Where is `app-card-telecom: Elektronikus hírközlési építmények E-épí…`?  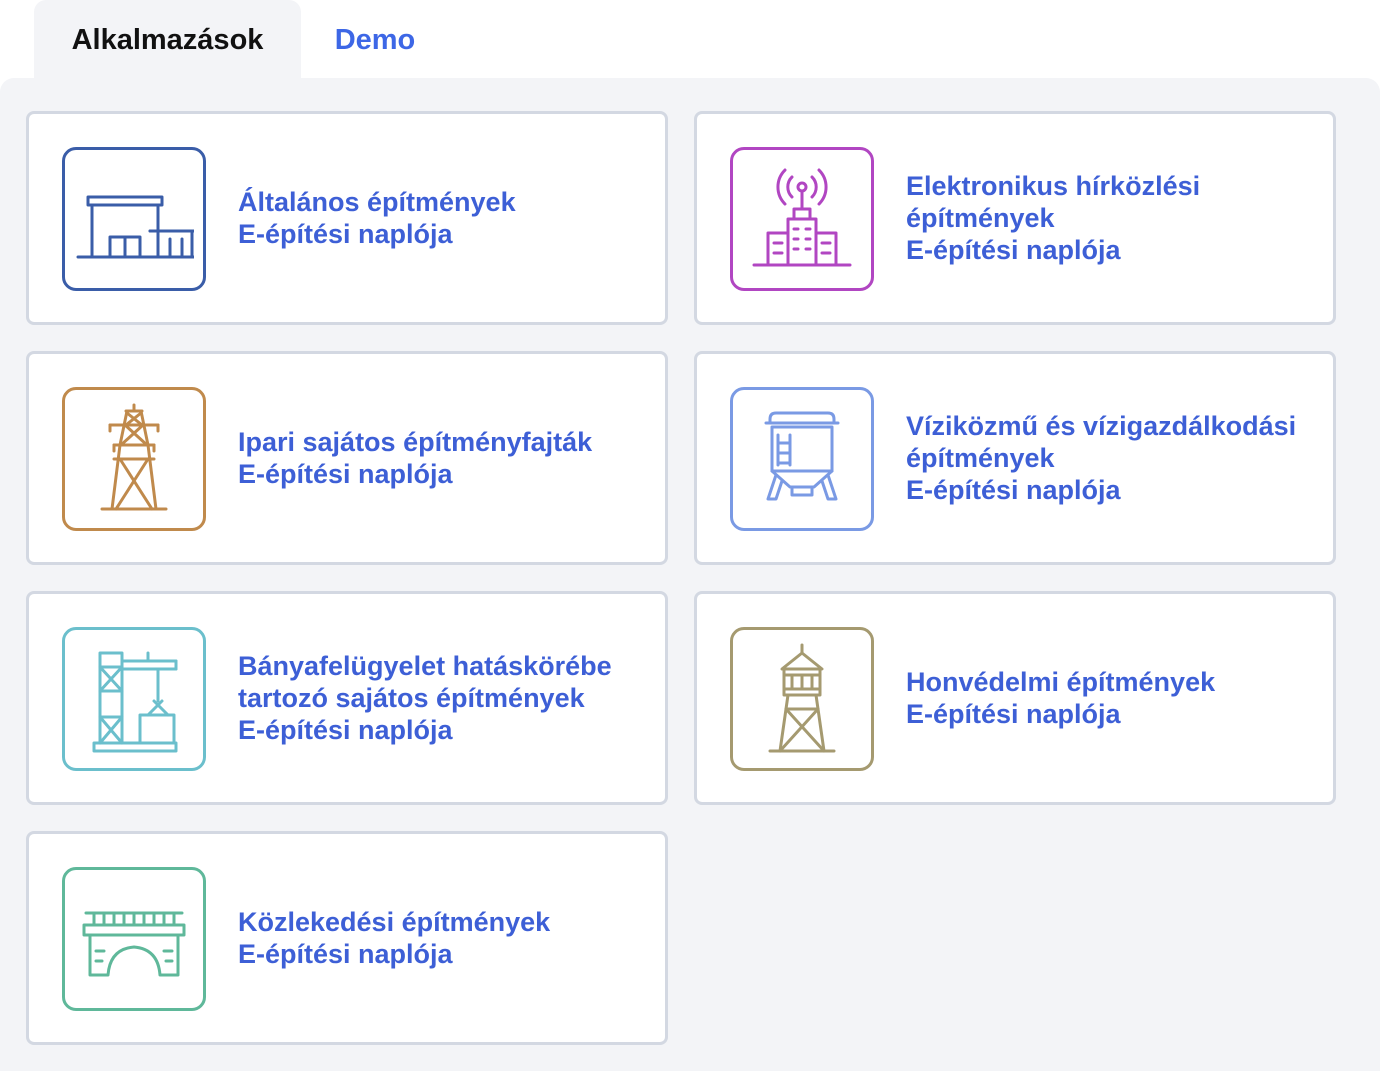 app-card-telecom: Elektronikus hírközlési építmények E-épí… is located at coordinates (1015, 218).